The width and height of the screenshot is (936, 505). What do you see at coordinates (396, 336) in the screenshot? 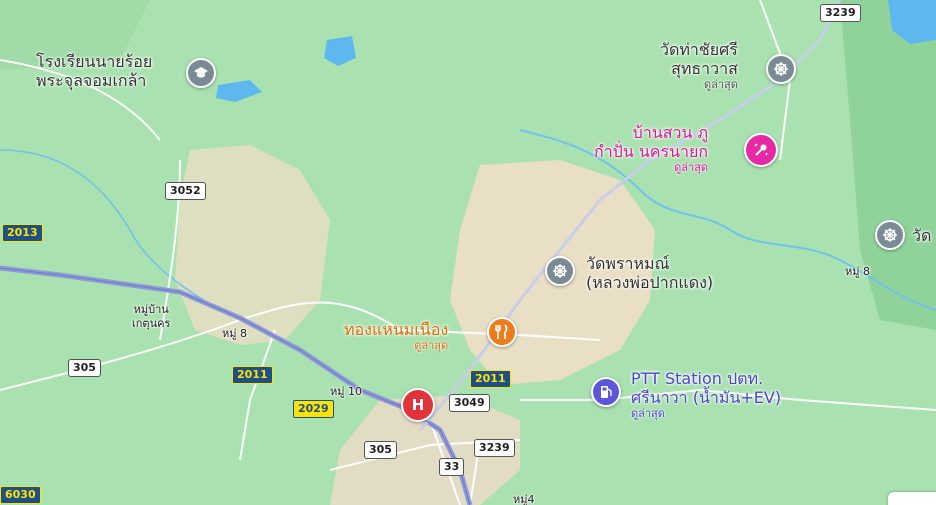
I see `poi-thong-haem-label: ทองแหนมเนือง ดูล่าสุด` at bounding box center [396, 336].